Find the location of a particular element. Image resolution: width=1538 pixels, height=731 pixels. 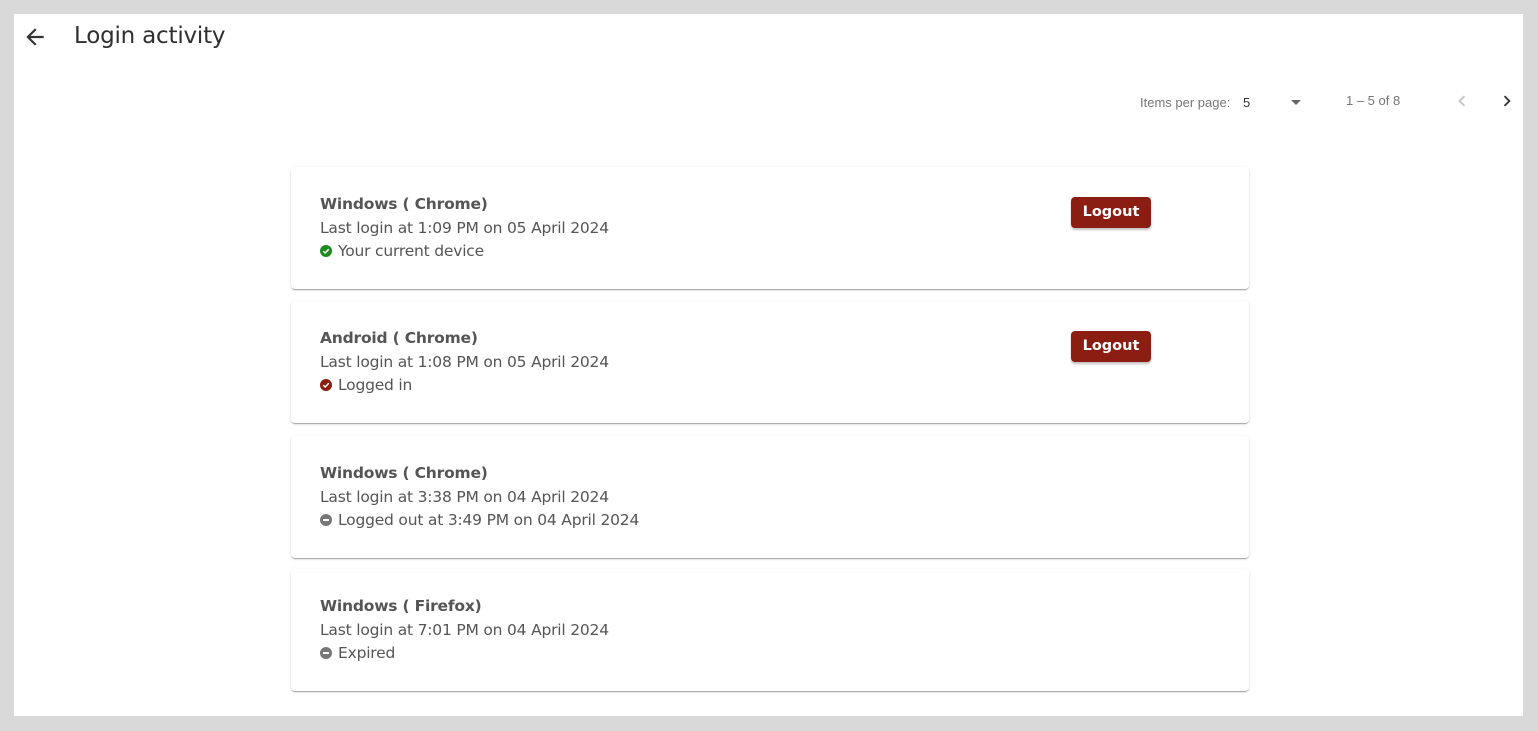

session-status: Logged in is located at coordinates (366, 385).